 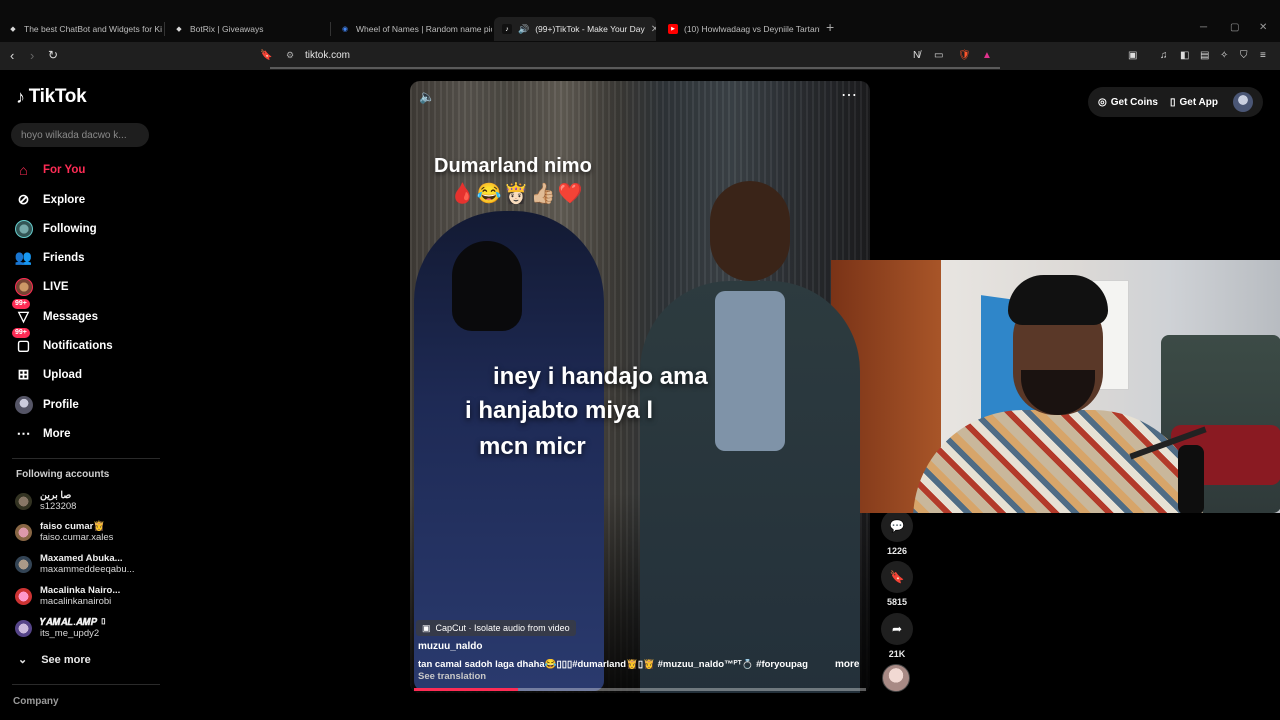 What do you see at coordinates (1172, 102) in the screenshot?
I see `phone-icon: ▯` at bounding box center [1172, 102].